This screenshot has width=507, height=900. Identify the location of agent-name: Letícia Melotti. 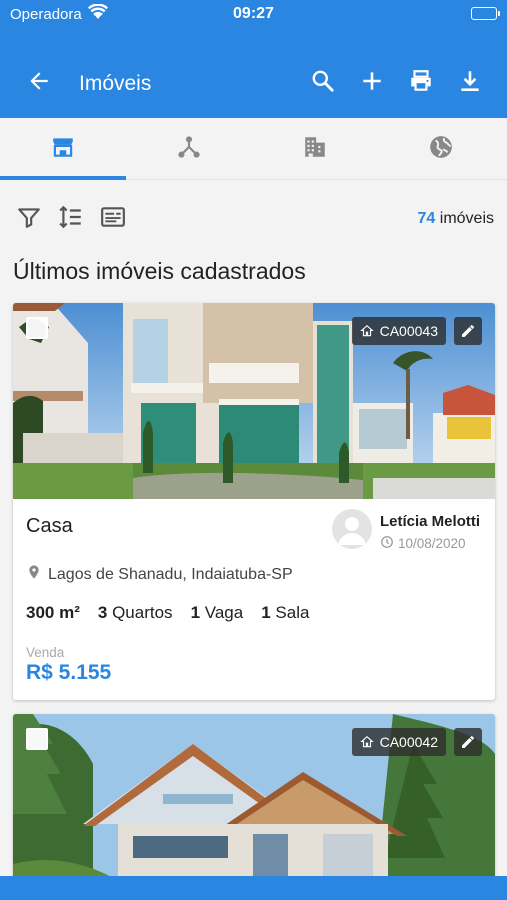
(430, 521).